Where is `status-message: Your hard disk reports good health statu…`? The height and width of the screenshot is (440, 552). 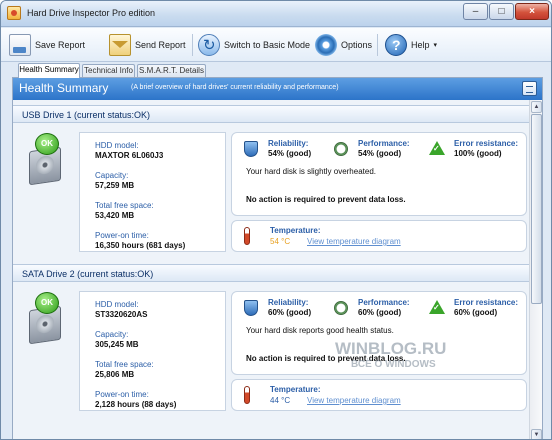
status-message: Your hard disk reports good health statu… is located at coordinates (320, 330).